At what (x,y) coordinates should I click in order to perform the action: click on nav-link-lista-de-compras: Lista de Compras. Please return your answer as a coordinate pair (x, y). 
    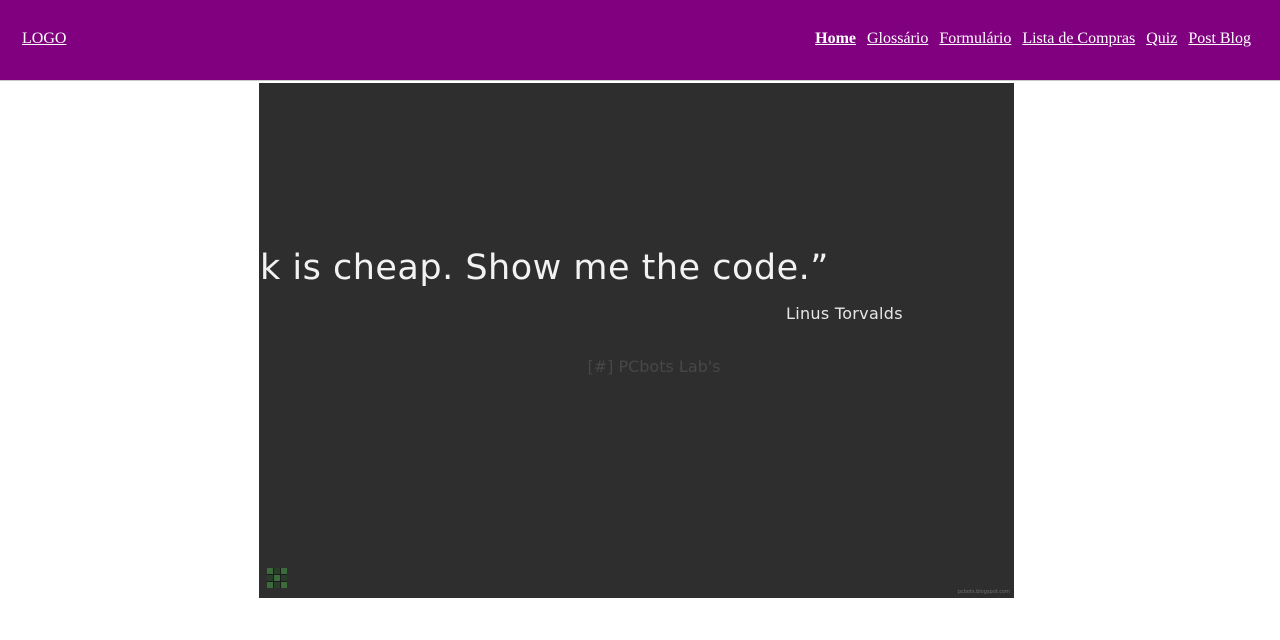
    Looking at the image, I should click on (1078, 39).